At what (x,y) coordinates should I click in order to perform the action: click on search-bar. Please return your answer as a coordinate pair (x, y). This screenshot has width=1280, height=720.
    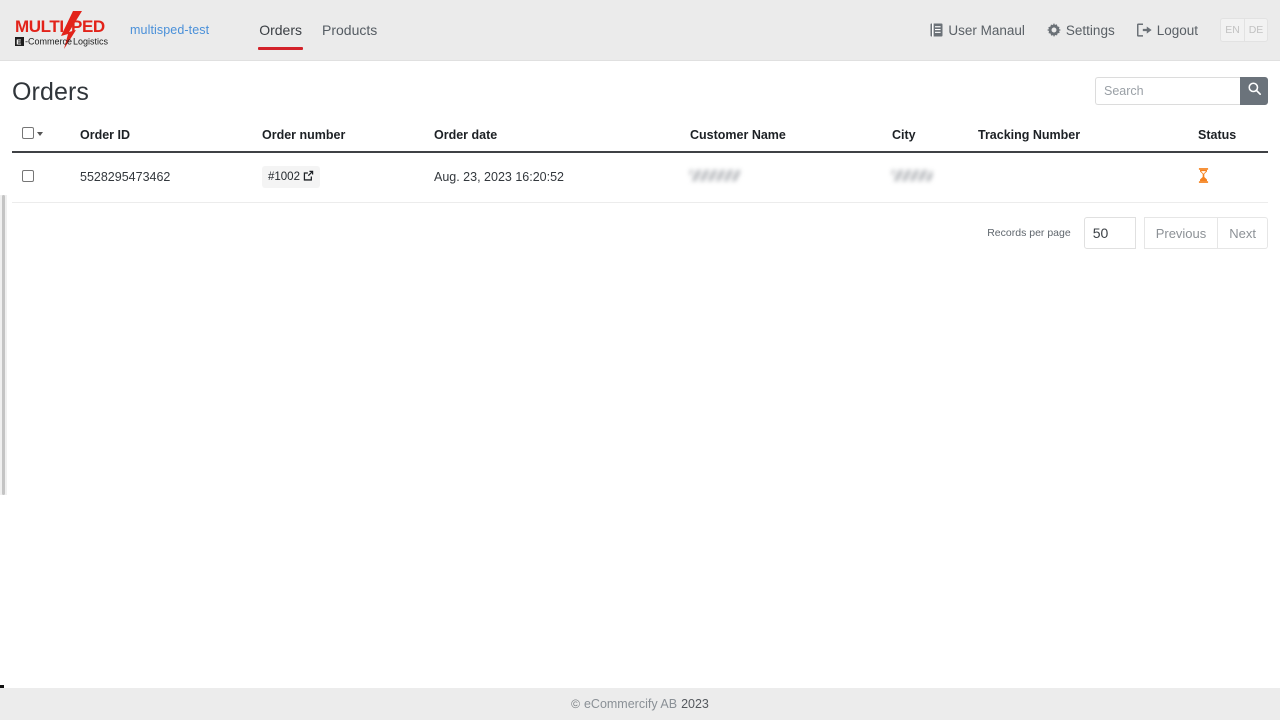
    Looking at the image, I should click on (1181, 90).